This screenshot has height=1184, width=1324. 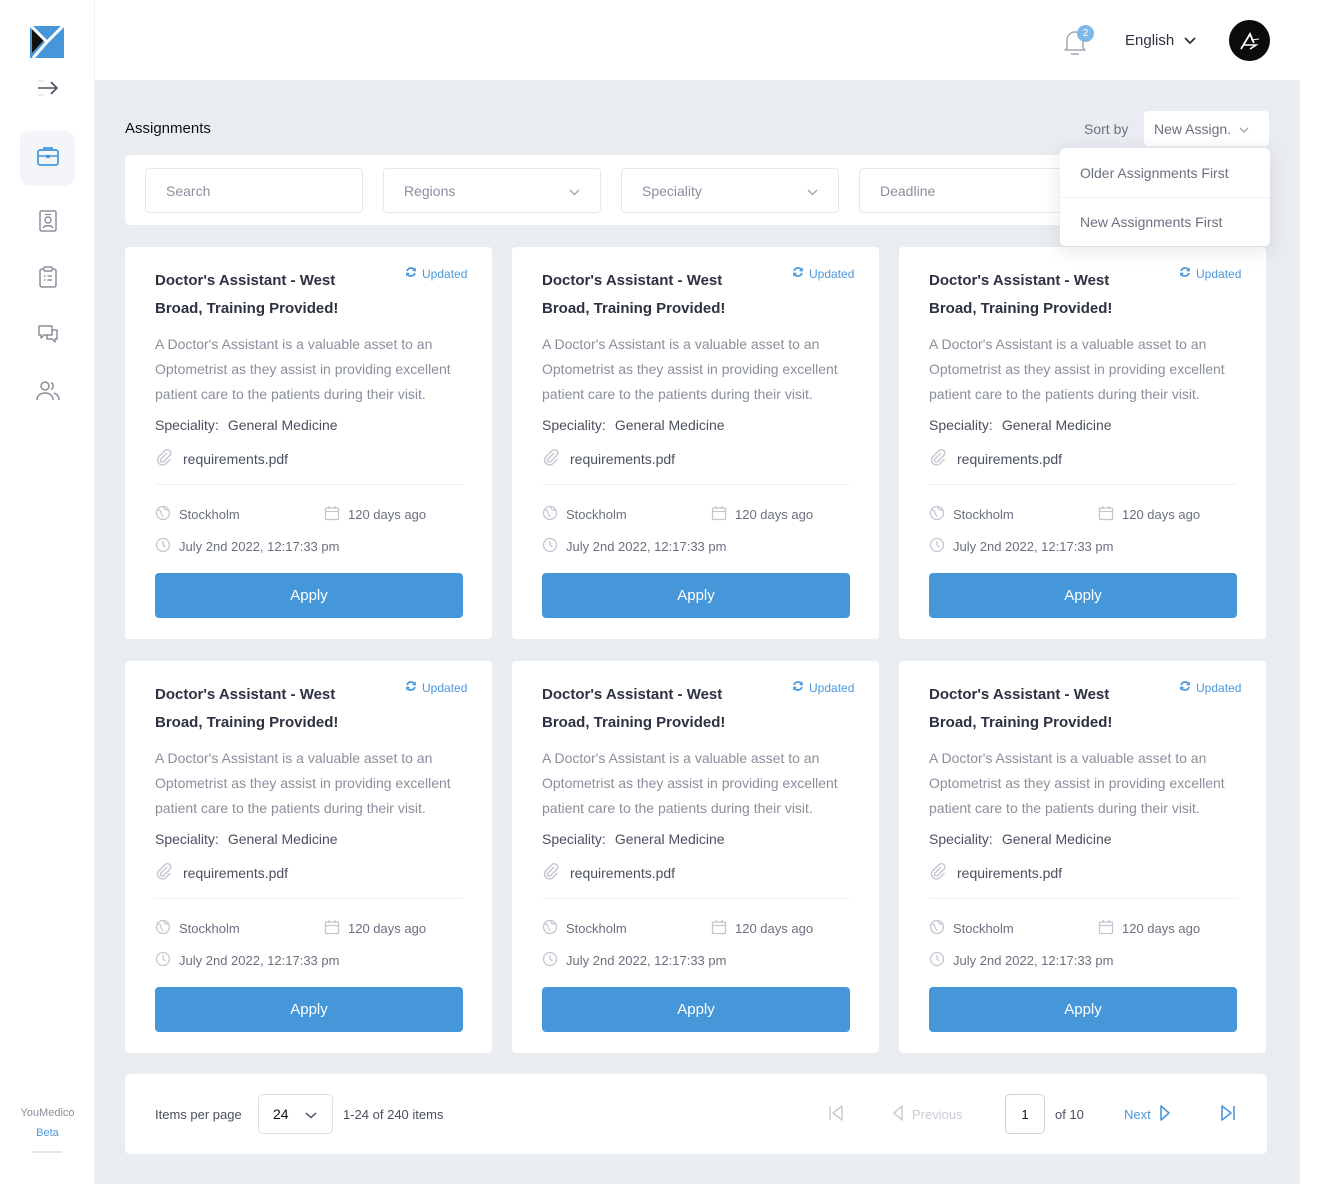 I want to click on sort-selected-value: New Assign., so click(x=1193, y=128).